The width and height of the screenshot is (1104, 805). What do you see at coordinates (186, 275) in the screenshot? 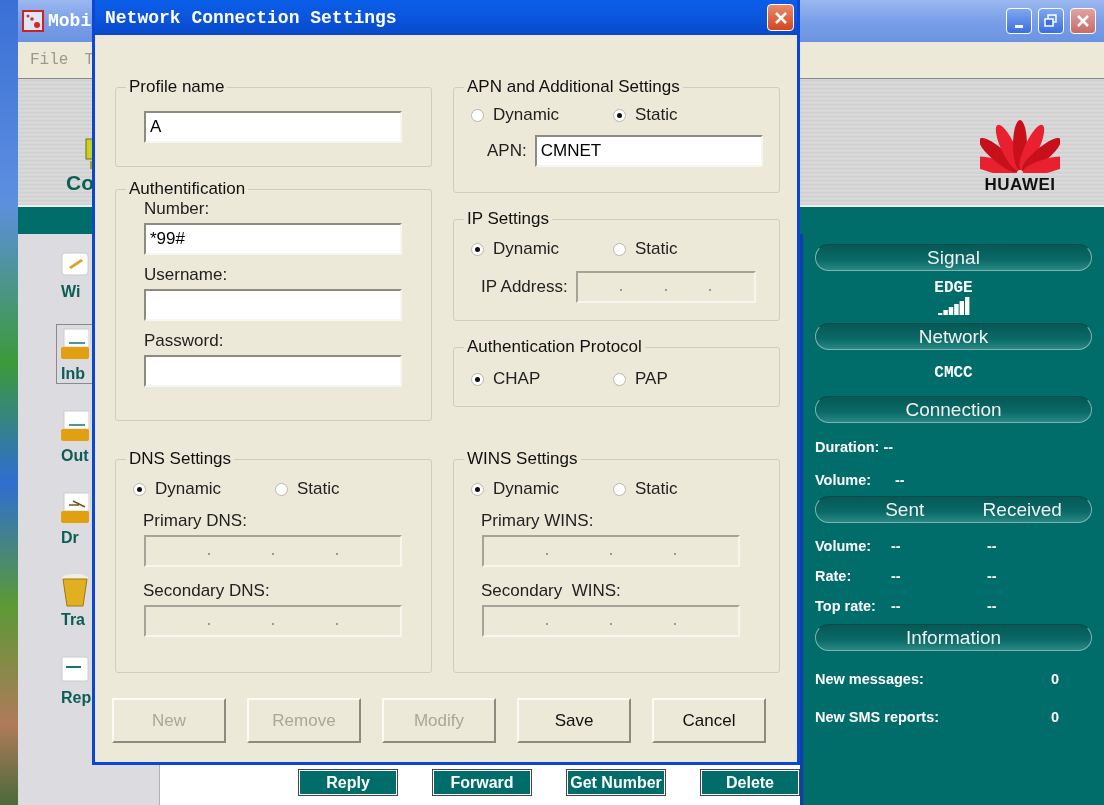
I see `field-label: Username:` at bounding box center [186, 275].